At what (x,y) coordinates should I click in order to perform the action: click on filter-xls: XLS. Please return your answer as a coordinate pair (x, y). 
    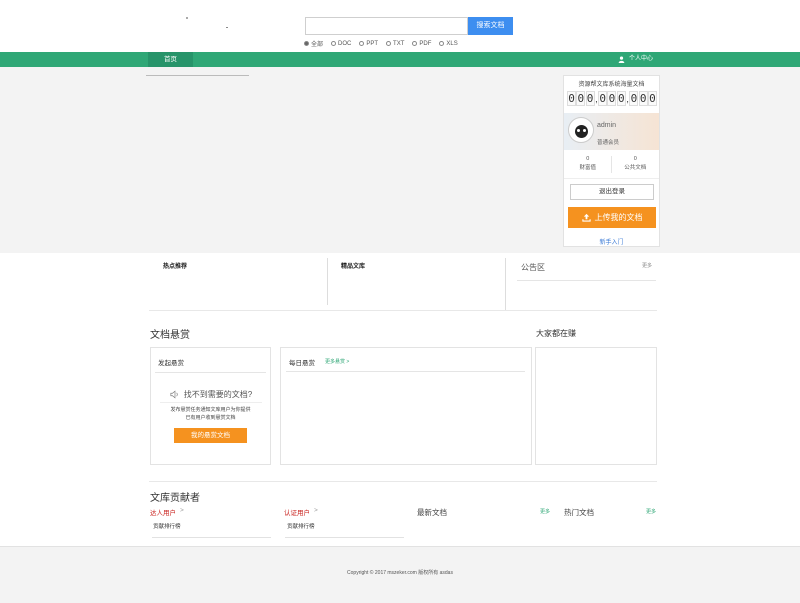
    Looking at the image, I should click on (448, 43).